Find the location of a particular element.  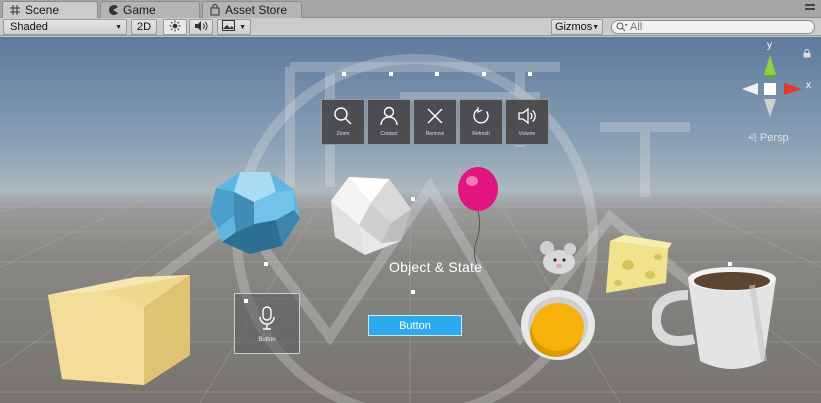

mouse-figurine-object is located at coordinates (559, 258).